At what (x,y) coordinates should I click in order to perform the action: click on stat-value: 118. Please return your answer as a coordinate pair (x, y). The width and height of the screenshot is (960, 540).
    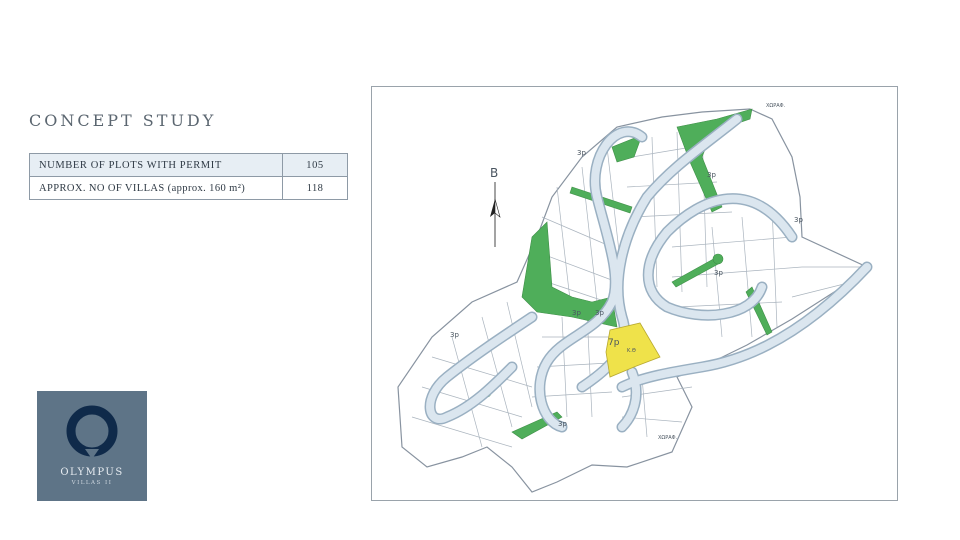
    Looking at the image, I should click on (315, 188).